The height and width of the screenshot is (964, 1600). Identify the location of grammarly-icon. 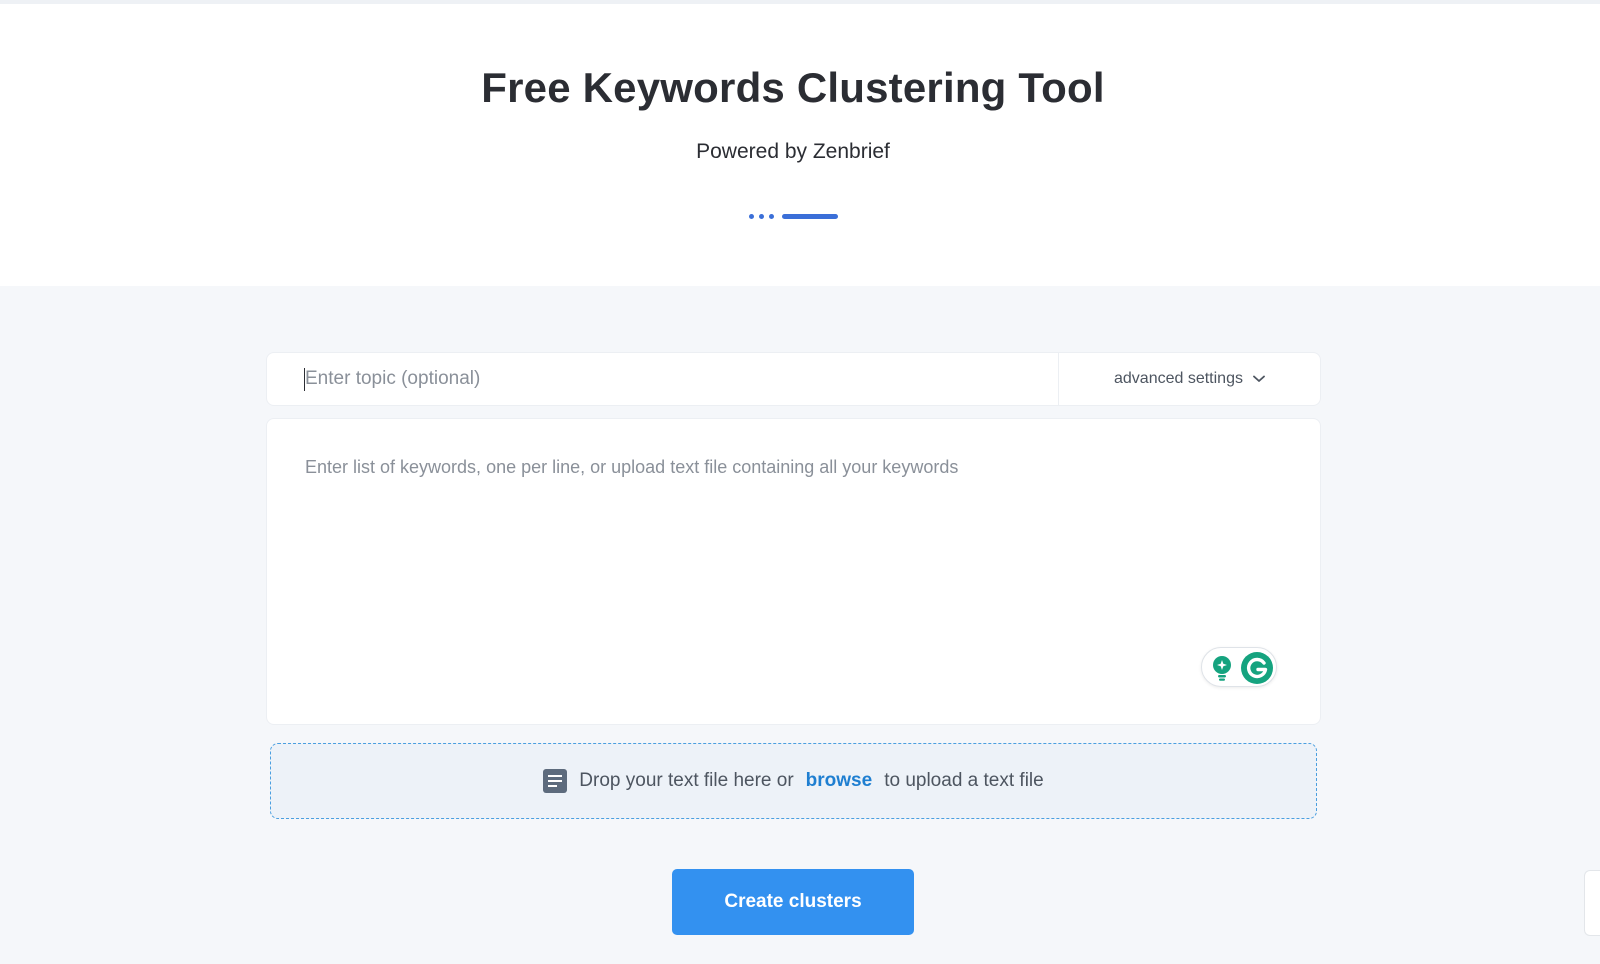
(1257, 670).